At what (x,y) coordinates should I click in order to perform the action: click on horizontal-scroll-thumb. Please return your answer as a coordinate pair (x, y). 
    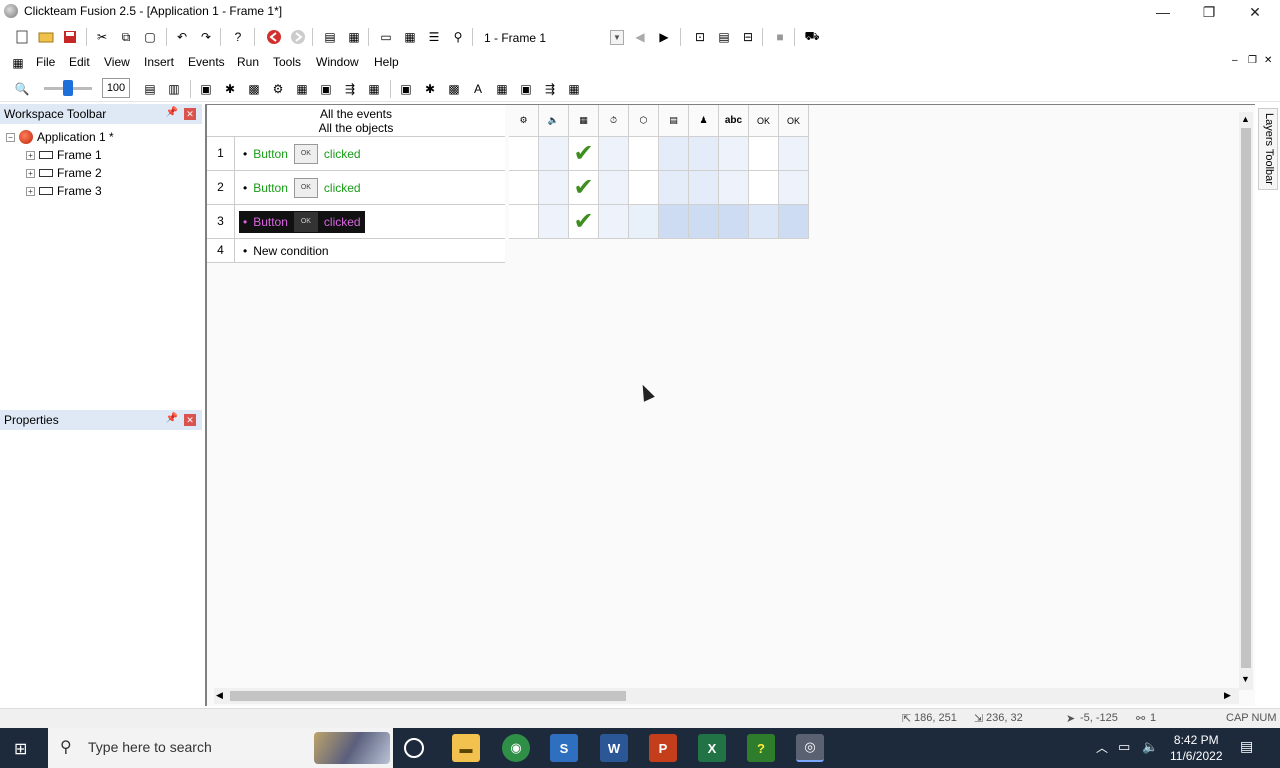
    Looking at the image, I should click on (428, 696).